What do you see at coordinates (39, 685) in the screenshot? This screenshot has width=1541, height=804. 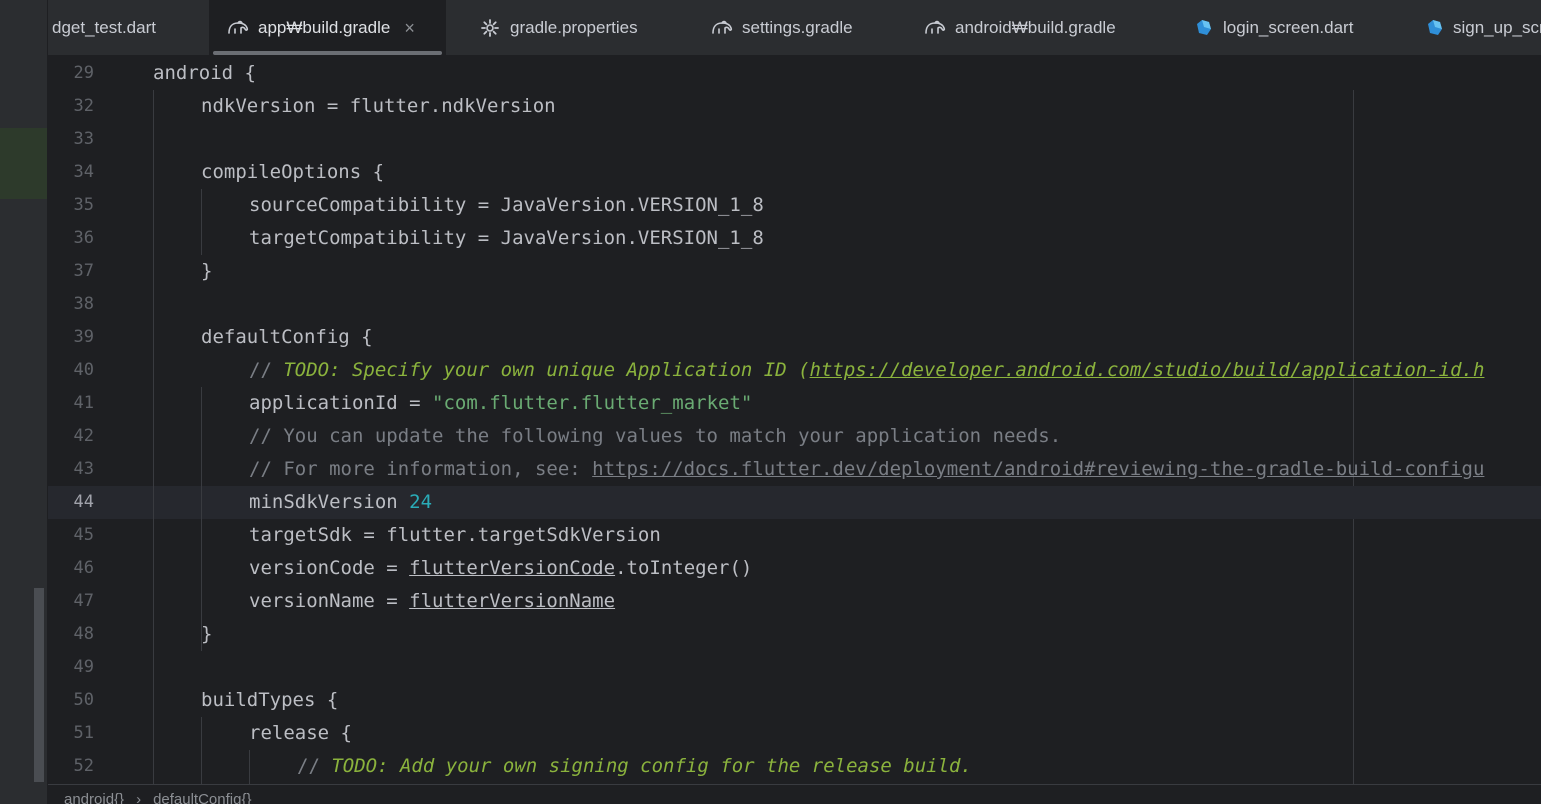 I see `left-scrollbar` at bounding box center [39, 685].